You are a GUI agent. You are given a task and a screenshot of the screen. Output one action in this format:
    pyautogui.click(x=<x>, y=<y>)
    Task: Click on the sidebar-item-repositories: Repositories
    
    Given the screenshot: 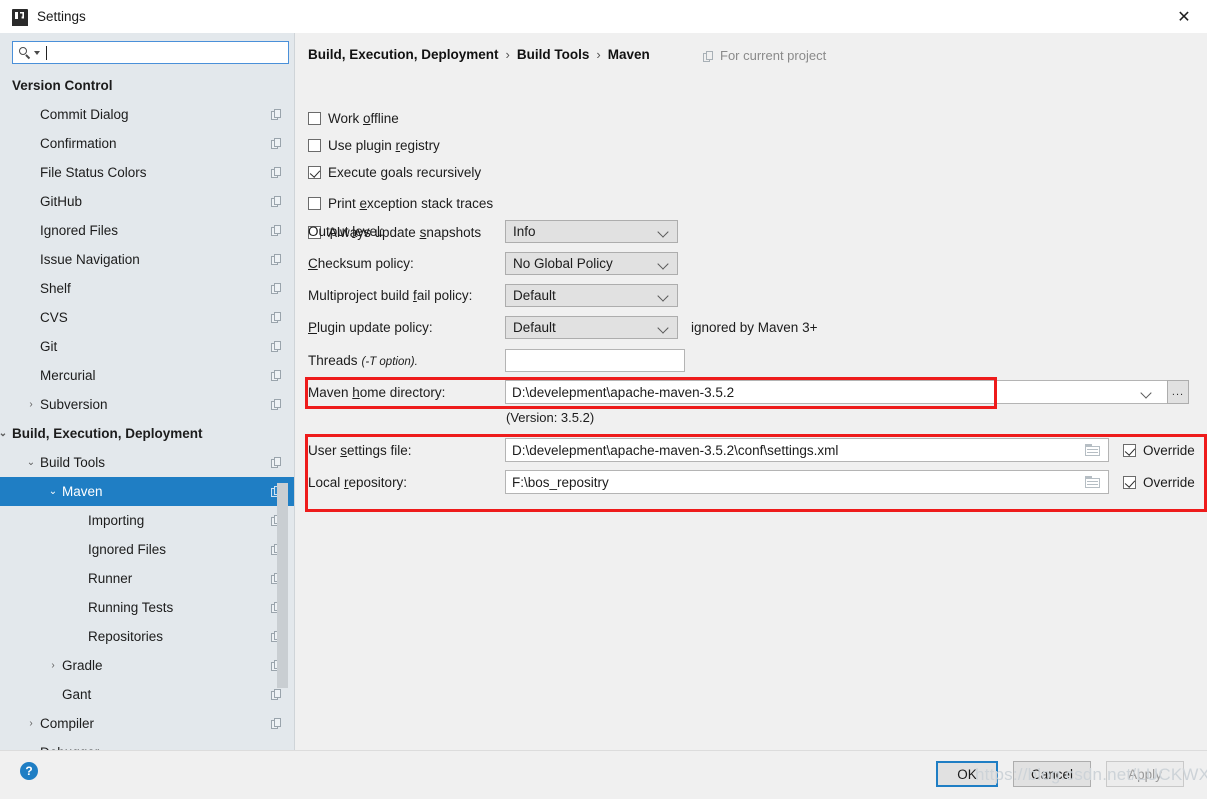 What is the action you would take?
    pyautogui.click(x=147, y=636)
    